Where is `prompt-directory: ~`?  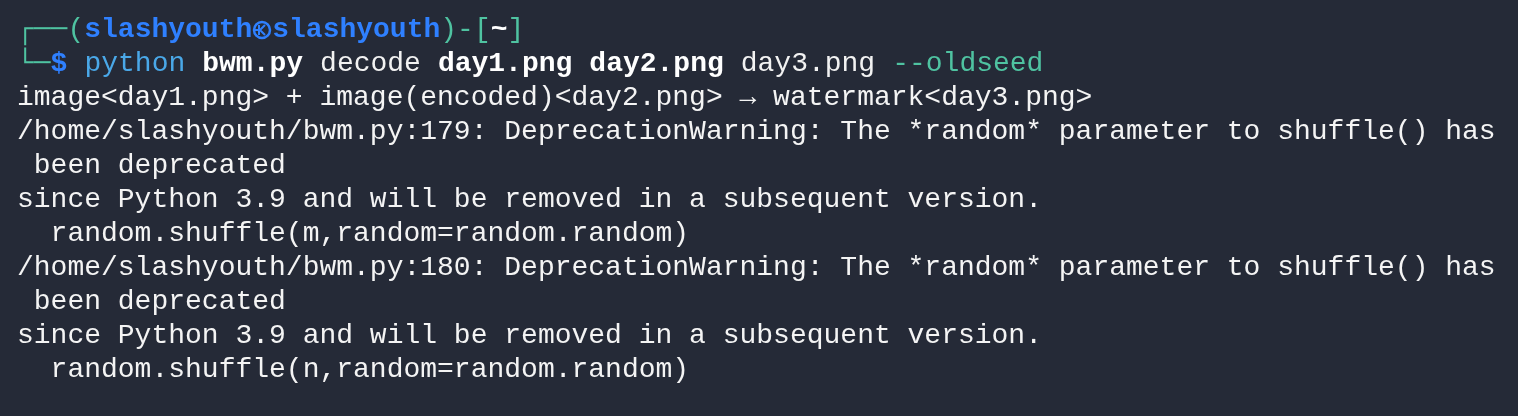
prompt-directory: ~ is located at coordinates (499, 30).